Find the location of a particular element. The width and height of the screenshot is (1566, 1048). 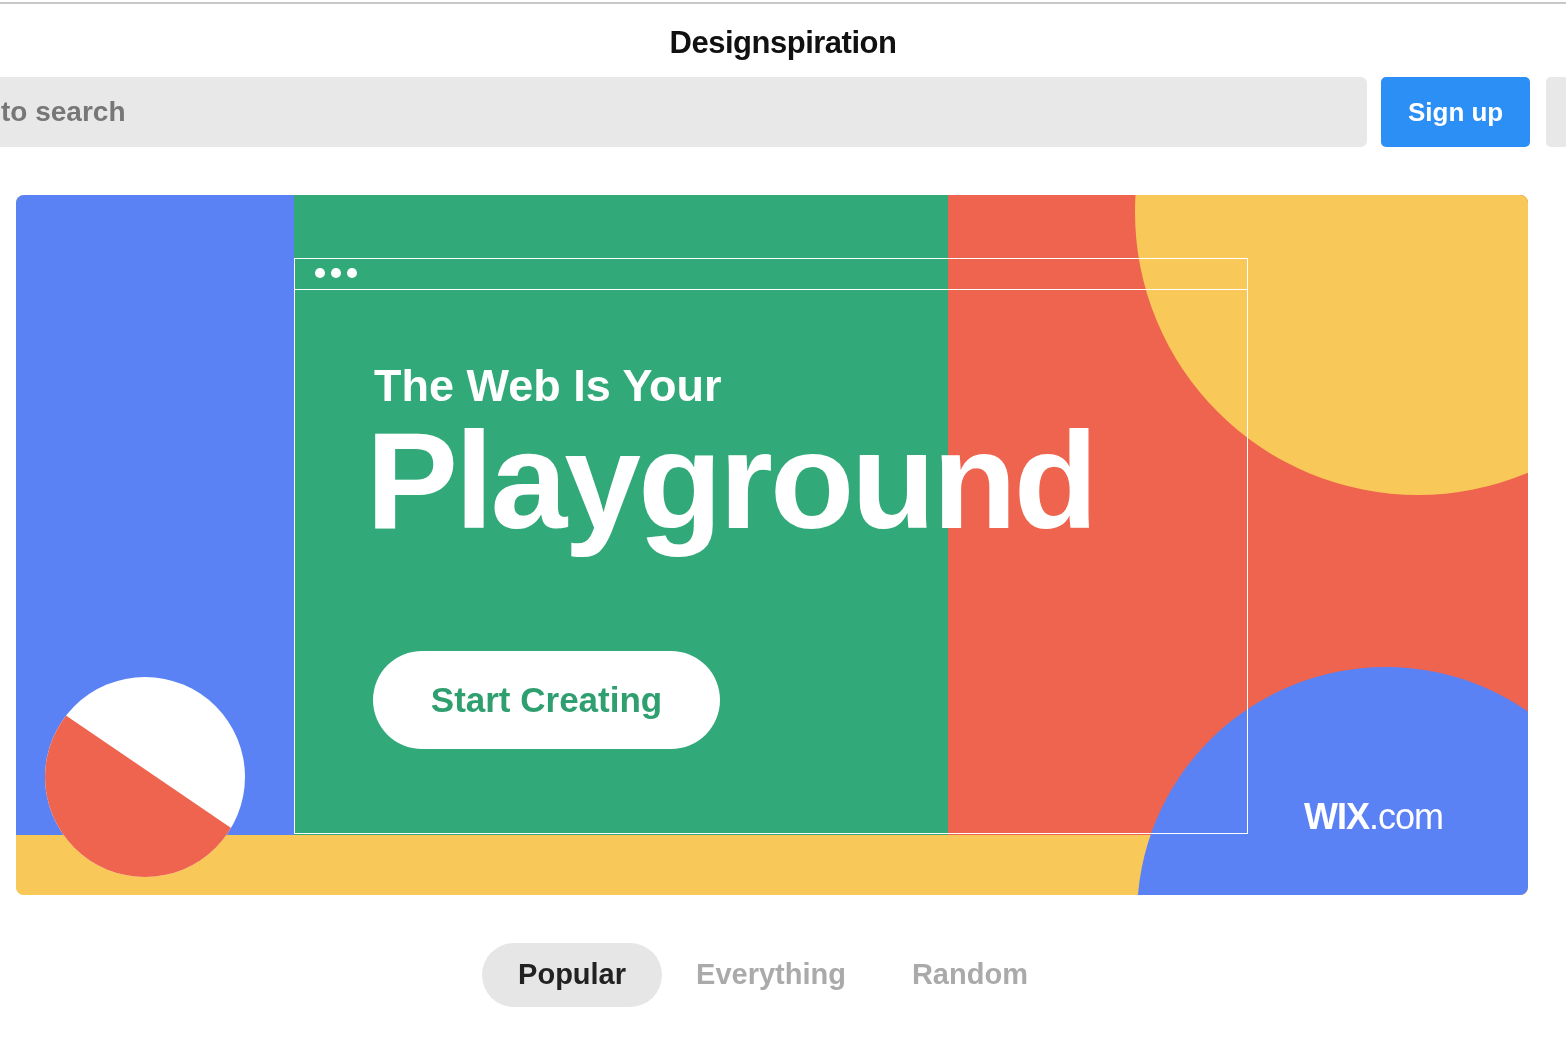

sign-up-button: Sign up is located at coordinates (1456, 112).